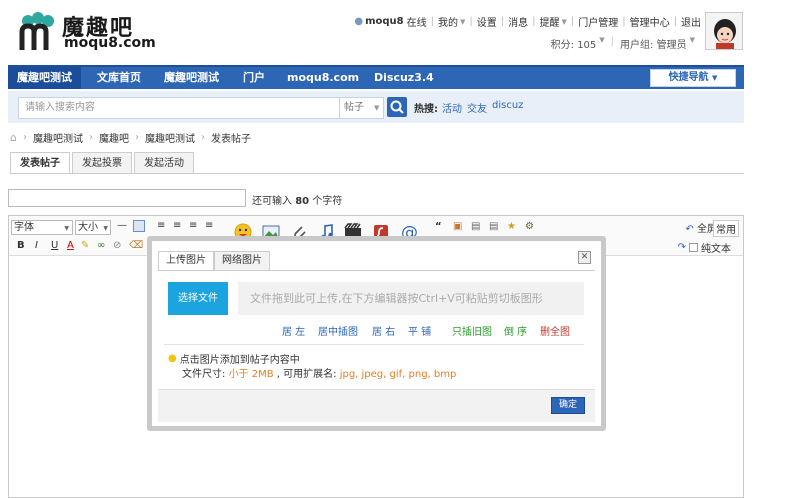  What do you see at coordinates (653, 43) in the screenshot?
I see `usergroup-link: 用户组: 管理员` at bounding box center [653, 43].